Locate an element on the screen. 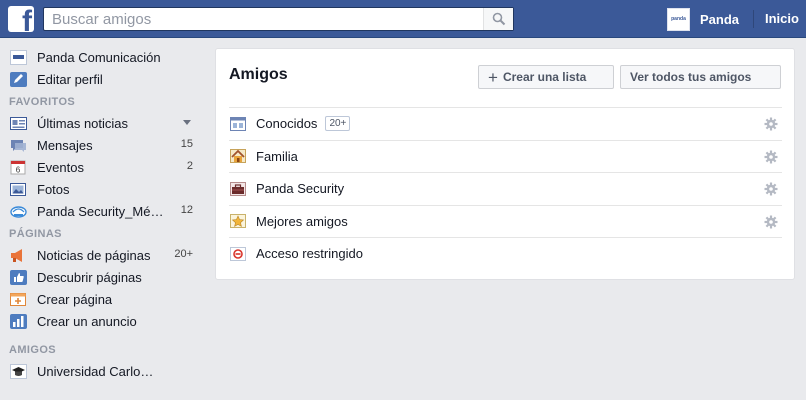 This screenshot has height=400, width=806. sidebar-item-group: Panda Security_Mé… 12 is located at coordinates (102, 211).